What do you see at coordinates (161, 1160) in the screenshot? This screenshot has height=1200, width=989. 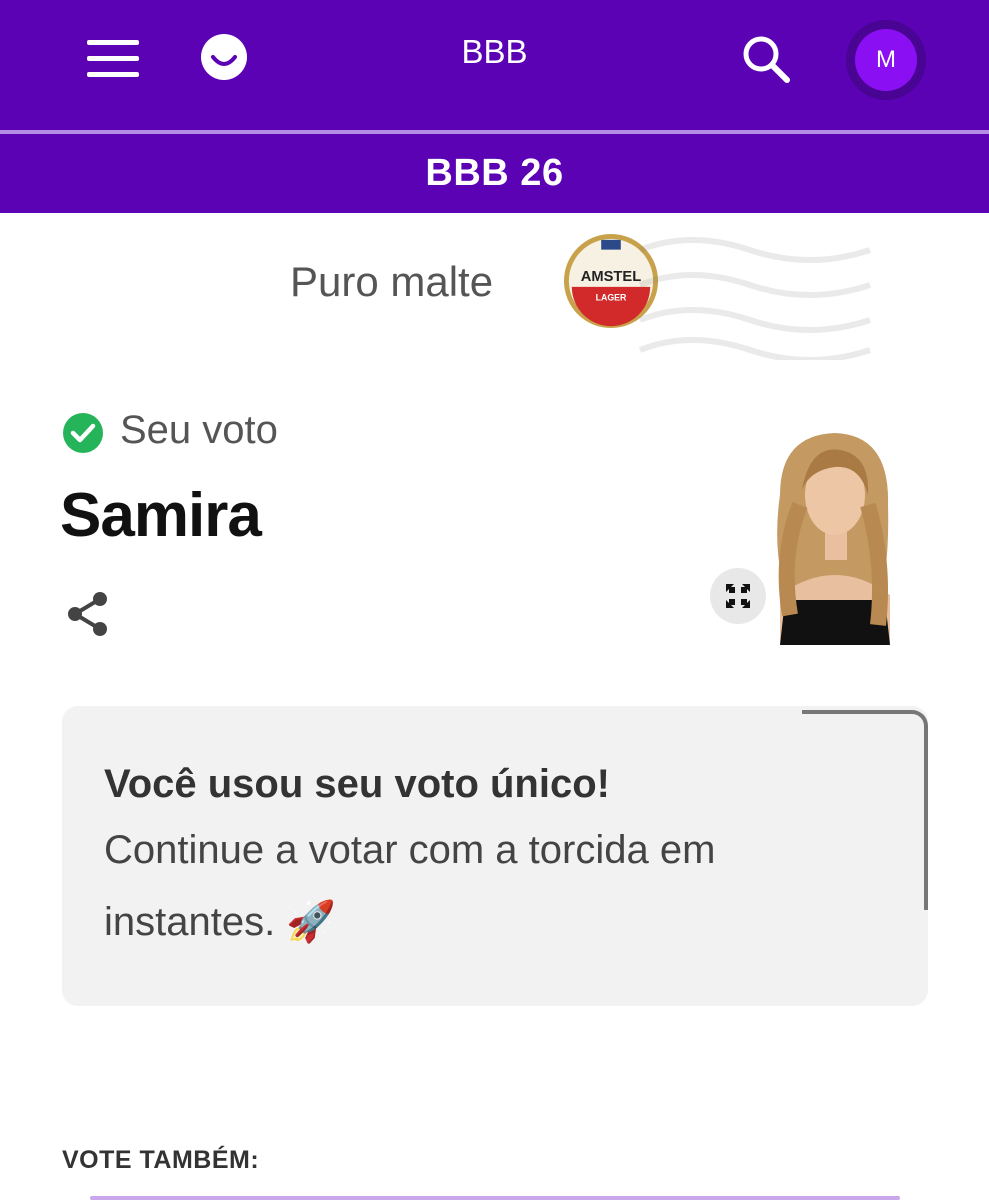 I see `also-vote-heading: VOTE TAMBÉM:` at bounding box center [161, 1160].